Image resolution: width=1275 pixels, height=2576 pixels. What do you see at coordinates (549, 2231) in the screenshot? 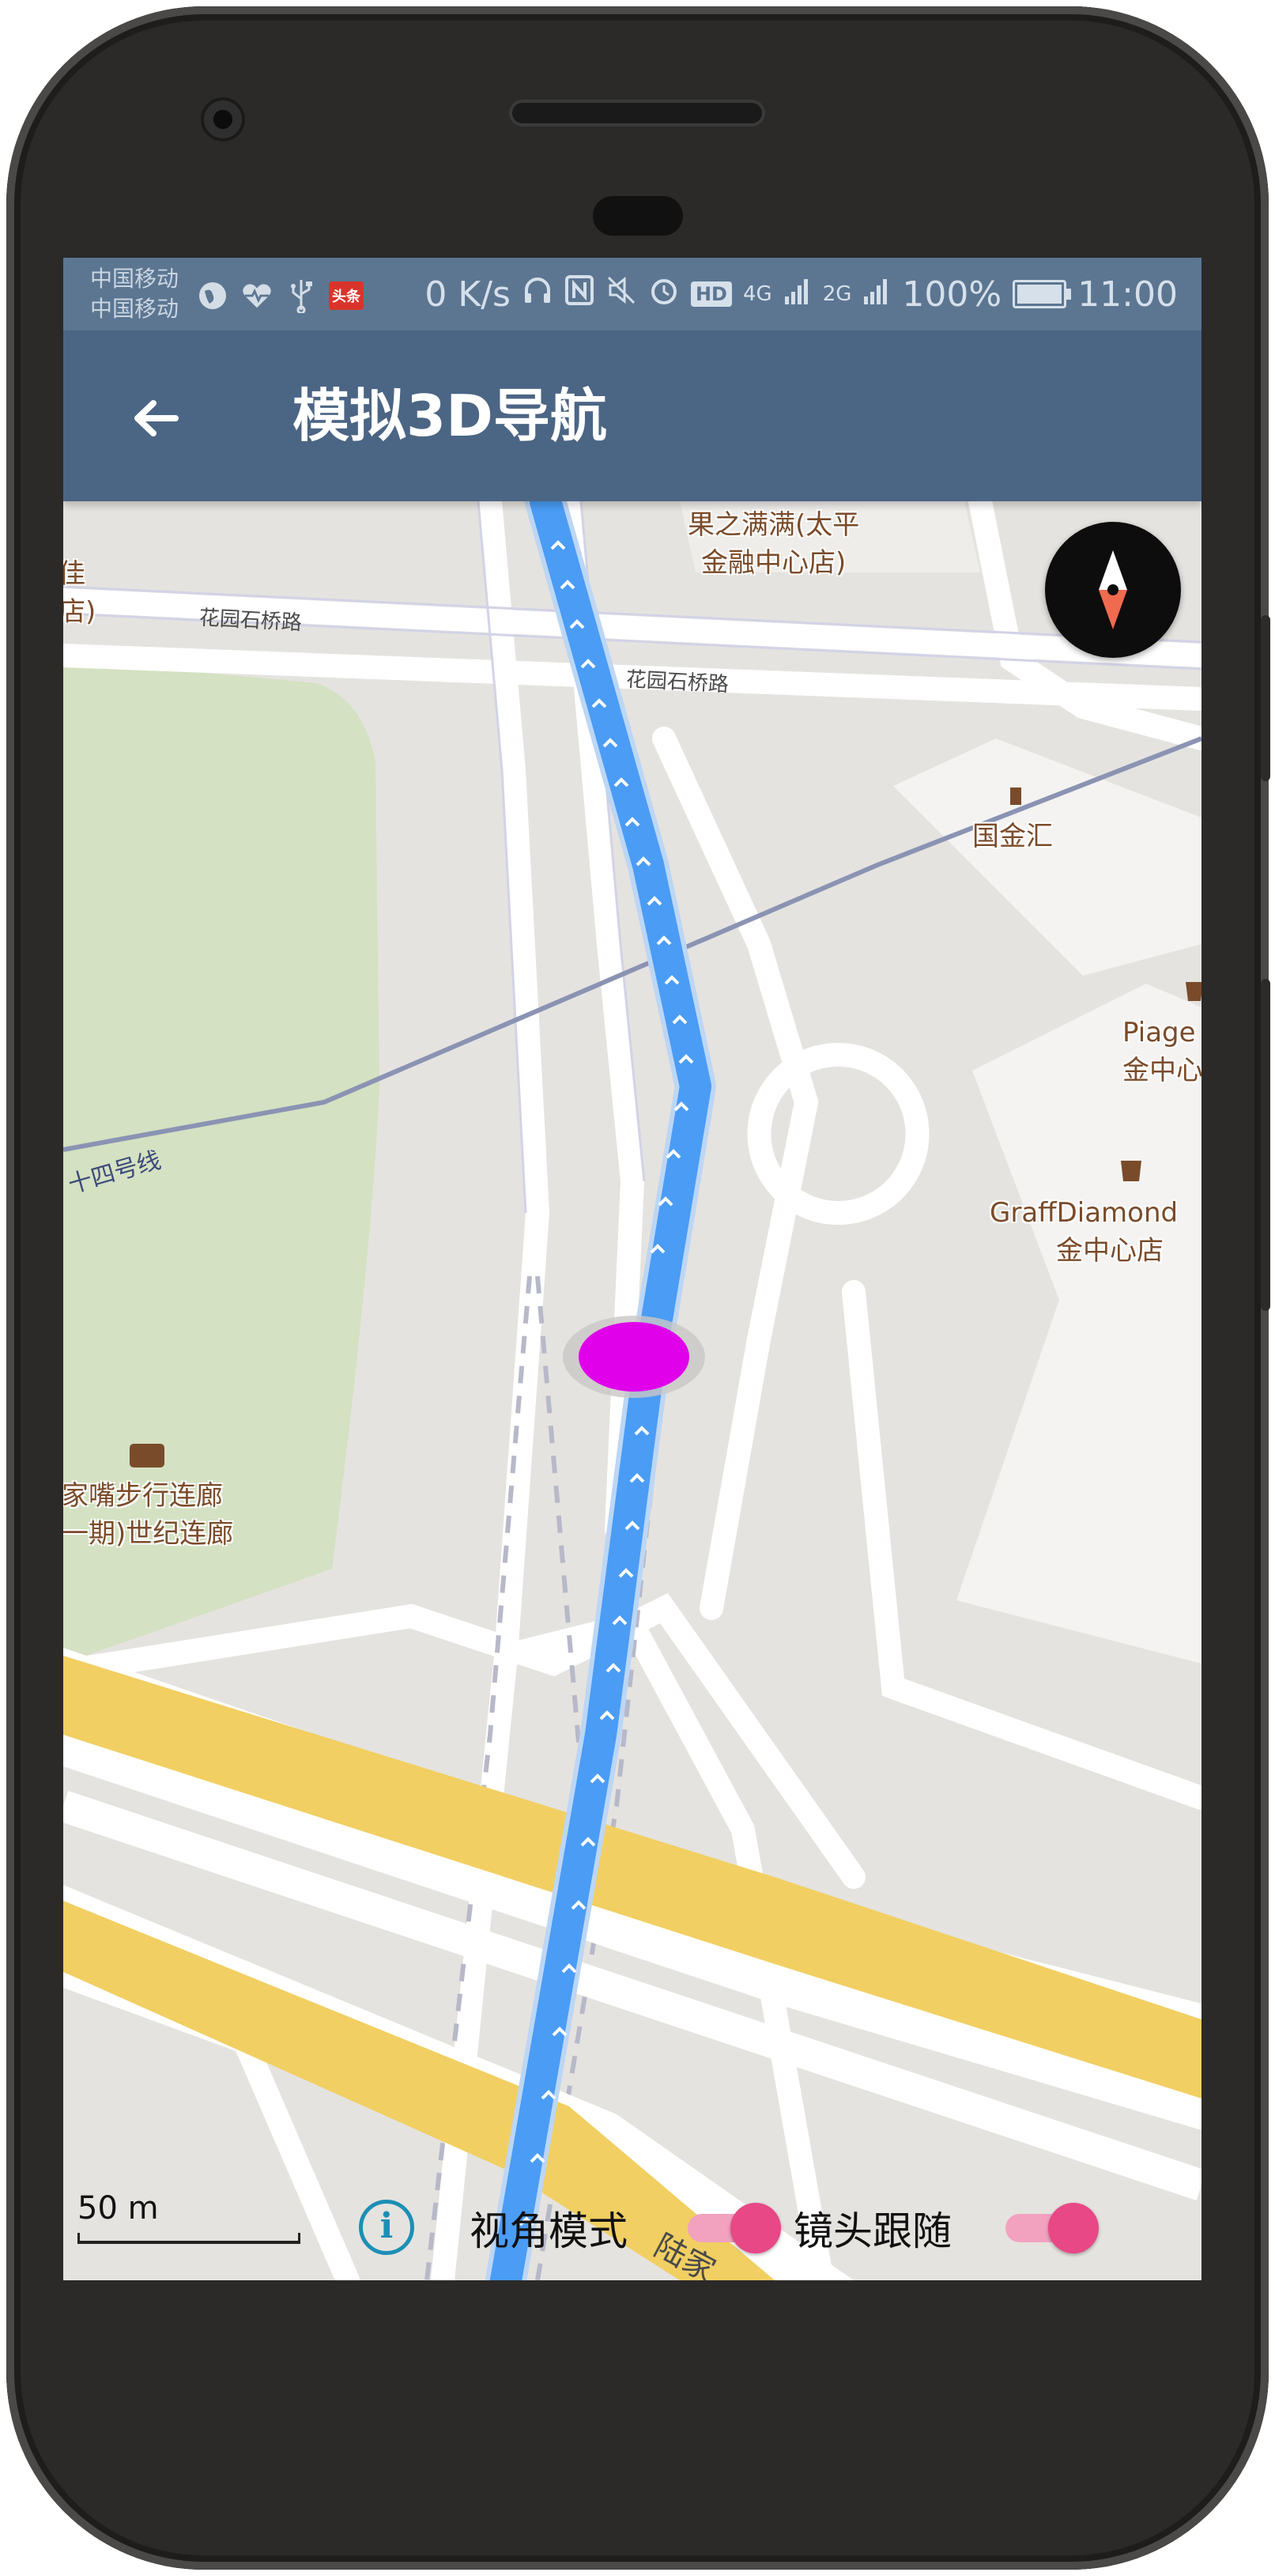
I see `view-mode-label: 视角模式` at bounding box center [549, 2231].